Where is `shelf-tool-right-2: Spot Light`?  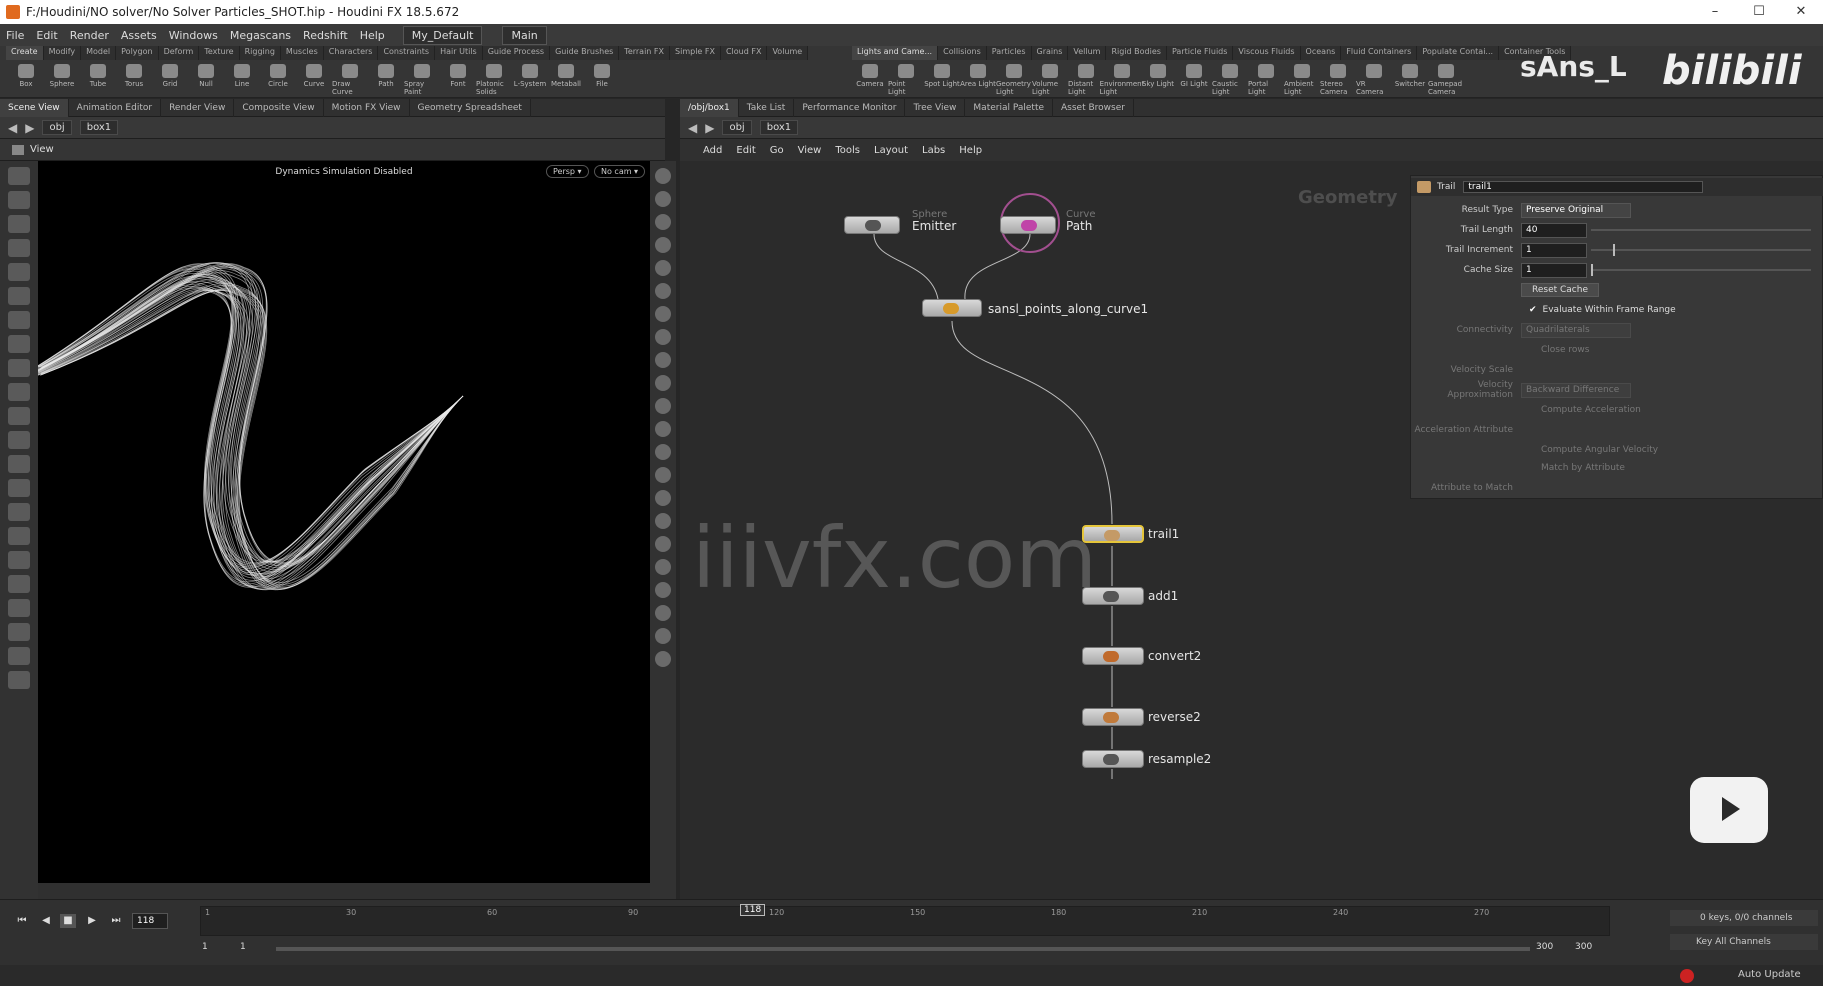
shelf-tool-right-2: Spot Light is located at coordinates (942, 80).